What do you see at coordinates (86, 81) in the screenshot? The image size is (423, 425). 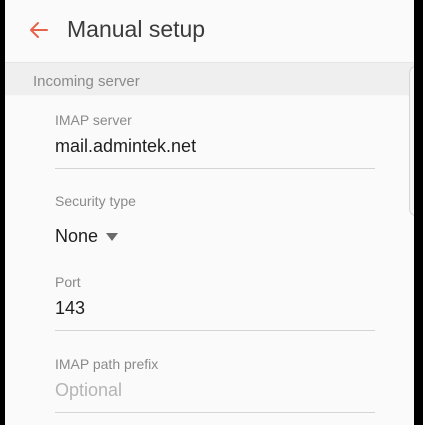 I see `section-label: Incoming server` at bounding box center [86, 81].